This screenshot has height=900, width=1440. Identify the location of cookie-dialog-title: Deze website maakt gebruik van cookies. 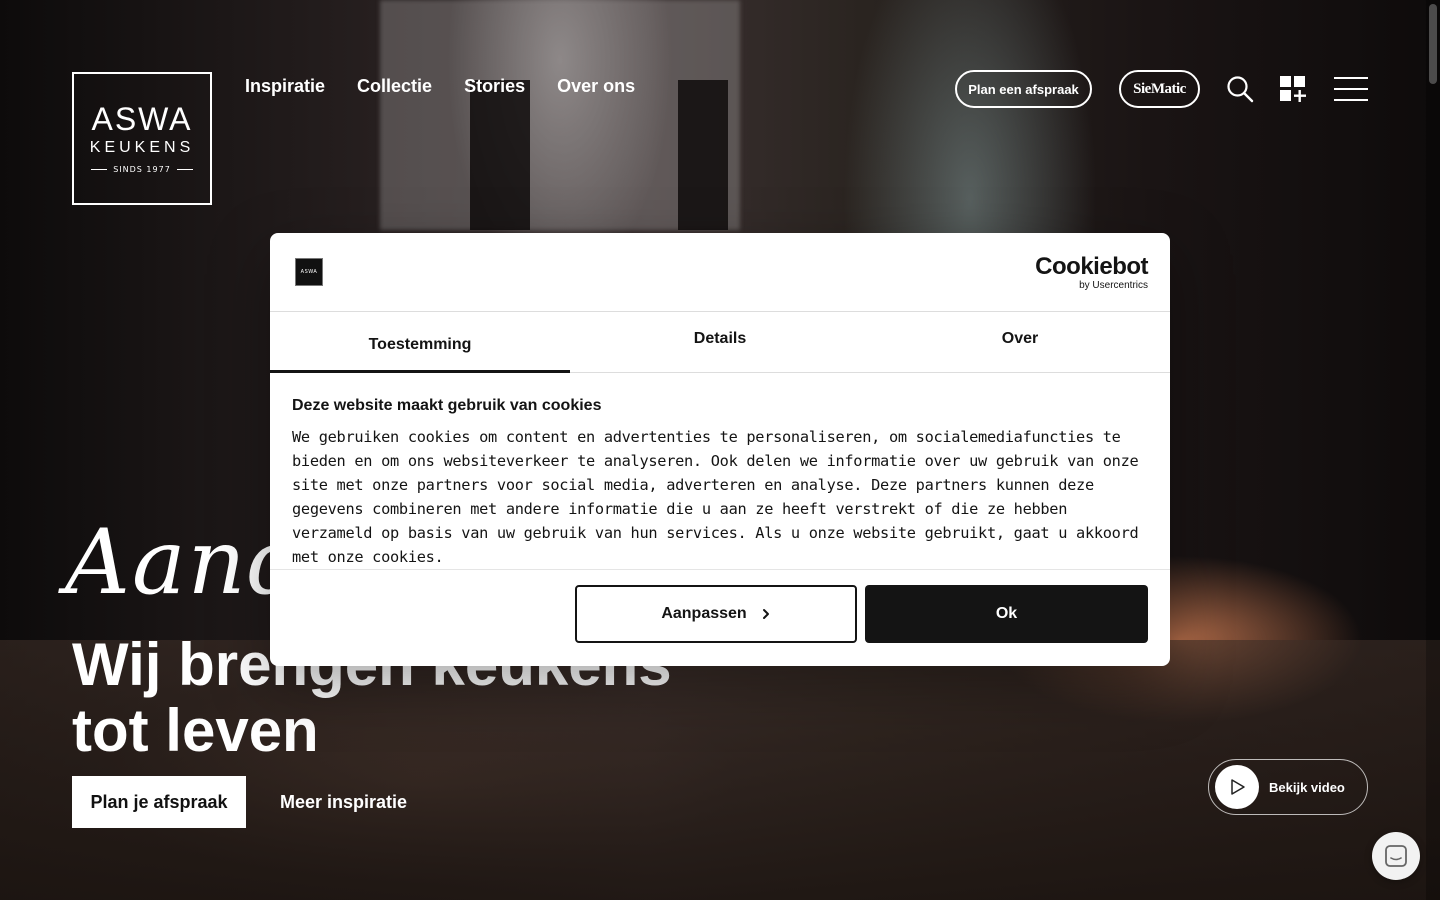
(447, 405).